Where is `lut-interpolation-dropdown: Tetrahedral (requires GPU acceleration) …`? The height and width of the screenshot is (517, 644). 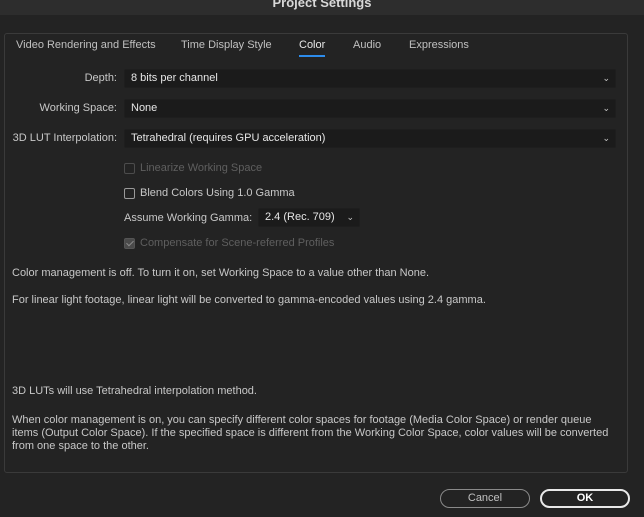
lut-interpolation-dropdown: Tetrahedral (requires GPU acceleration) … is located at coordinates (370, 138).